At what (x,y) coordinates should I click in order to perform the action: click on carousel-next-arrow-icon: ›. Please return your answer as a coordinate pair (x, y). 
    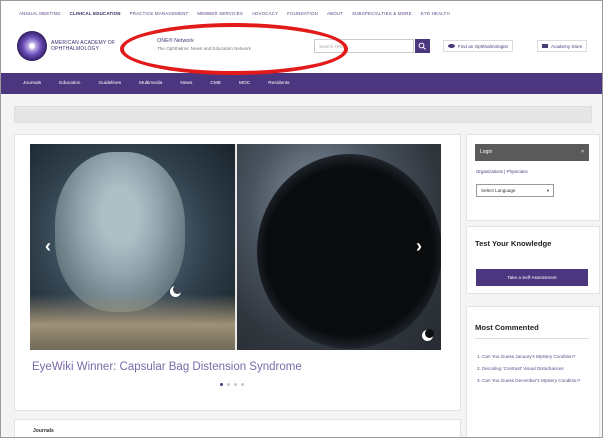
    Looking at the image, I should click on (419, 246).